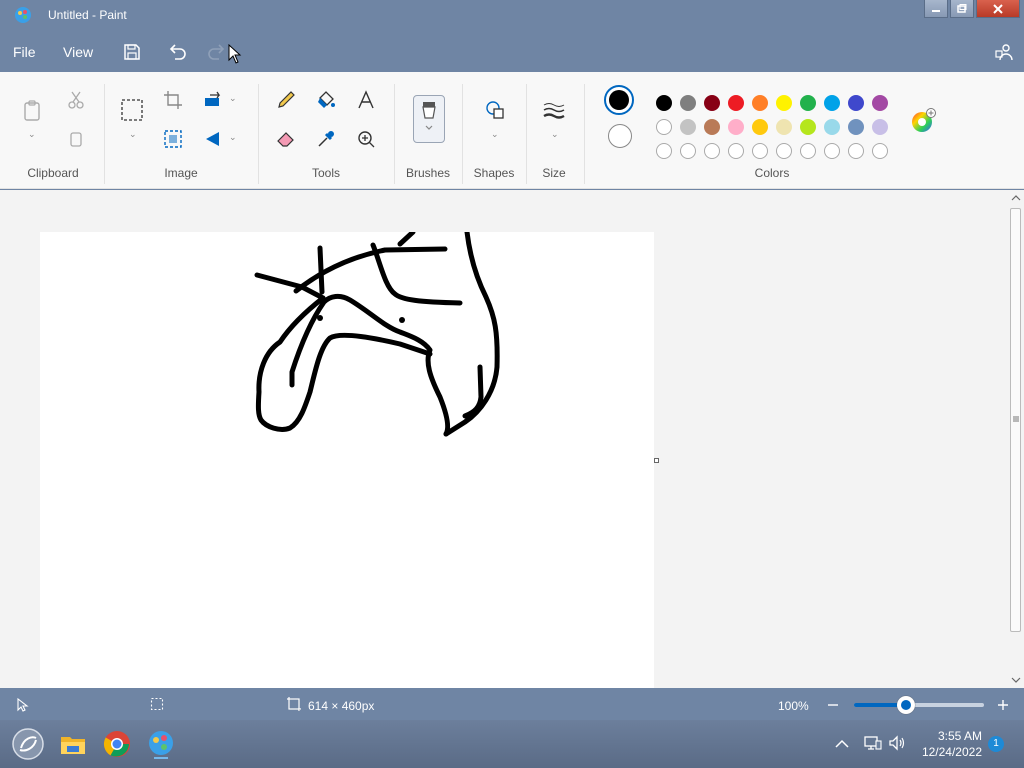 This screenshot has height=768, width=1024. I want to click on minimize-icon, so click(936, 10).